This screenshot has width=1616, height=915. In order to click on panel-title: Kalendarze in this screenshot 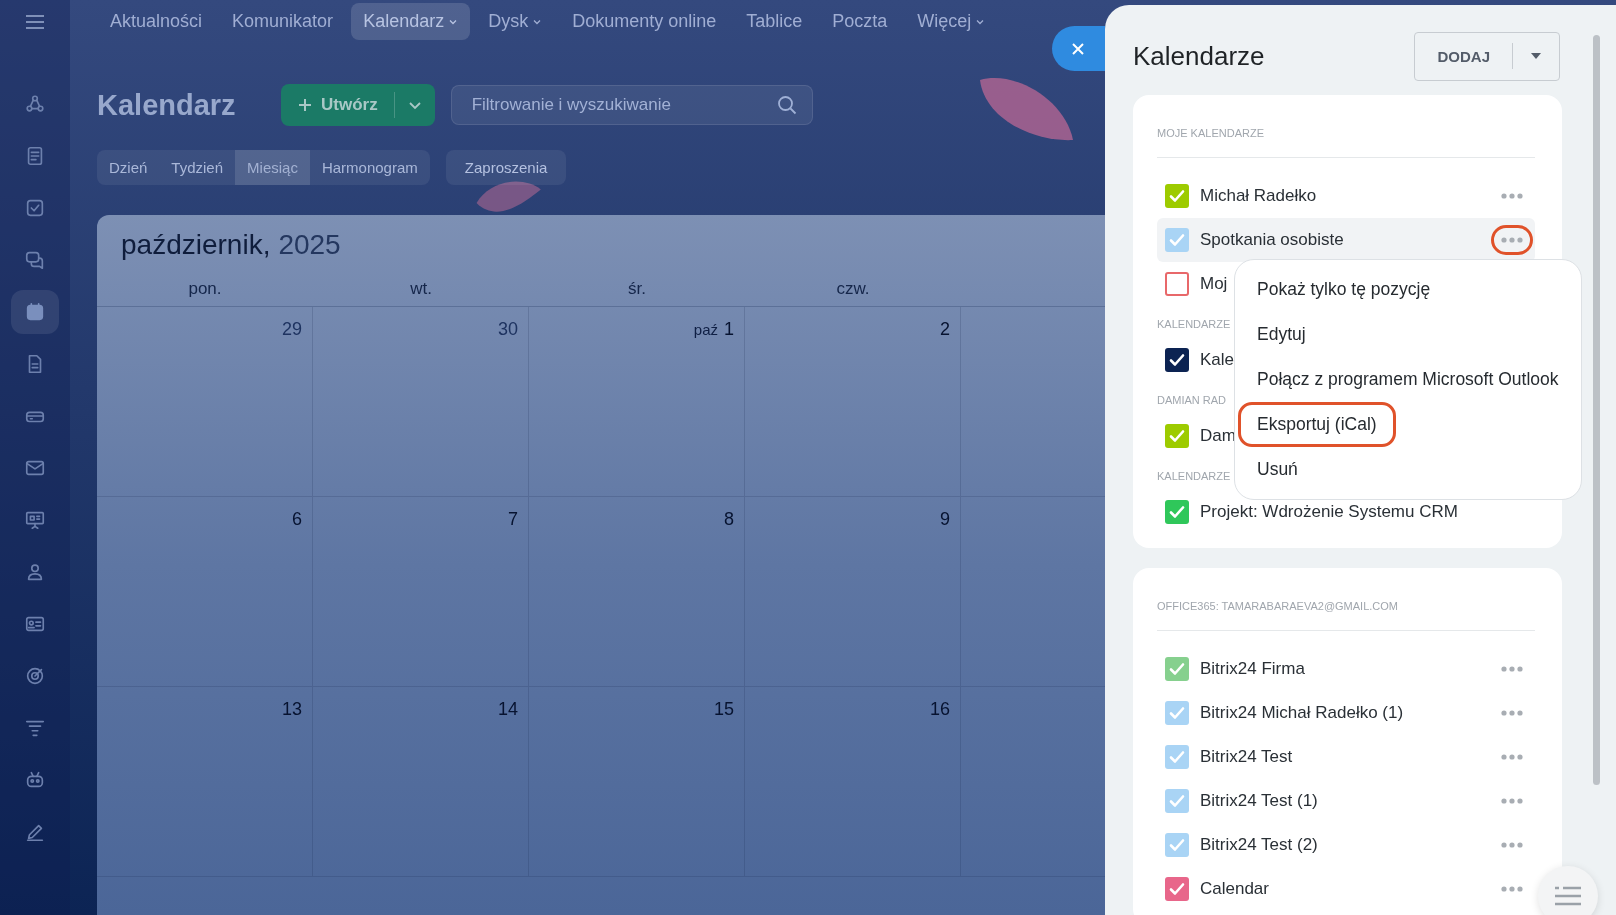, I will do `click(1199, 56)`.